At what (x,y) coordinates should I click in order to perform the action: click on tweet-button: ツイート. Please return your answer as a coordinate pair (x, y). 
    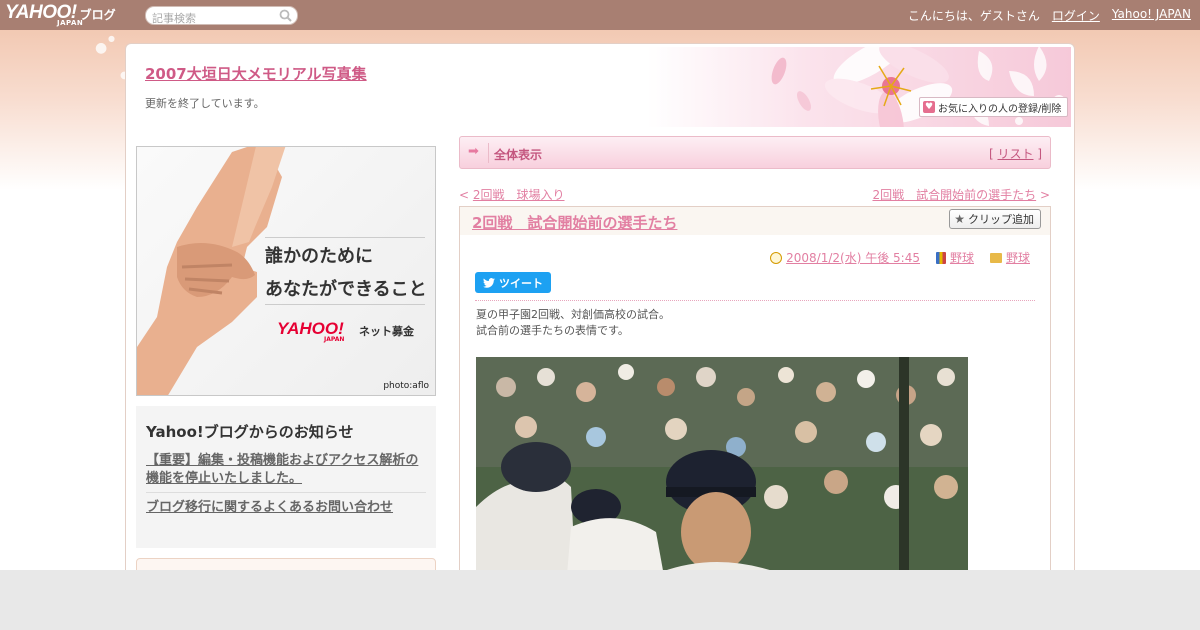
    Looking at the image, I should click on (513, 282).